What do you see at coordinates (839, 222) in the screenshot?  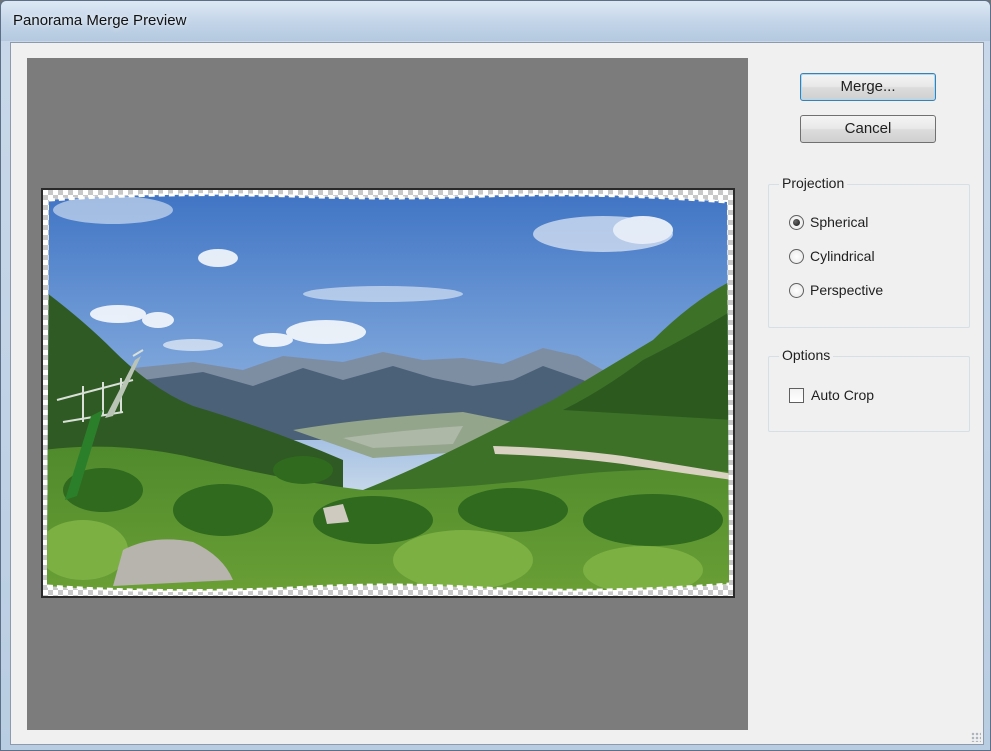 I see `radio-label-spherical: Spherical` at bounding box center [839, 222].